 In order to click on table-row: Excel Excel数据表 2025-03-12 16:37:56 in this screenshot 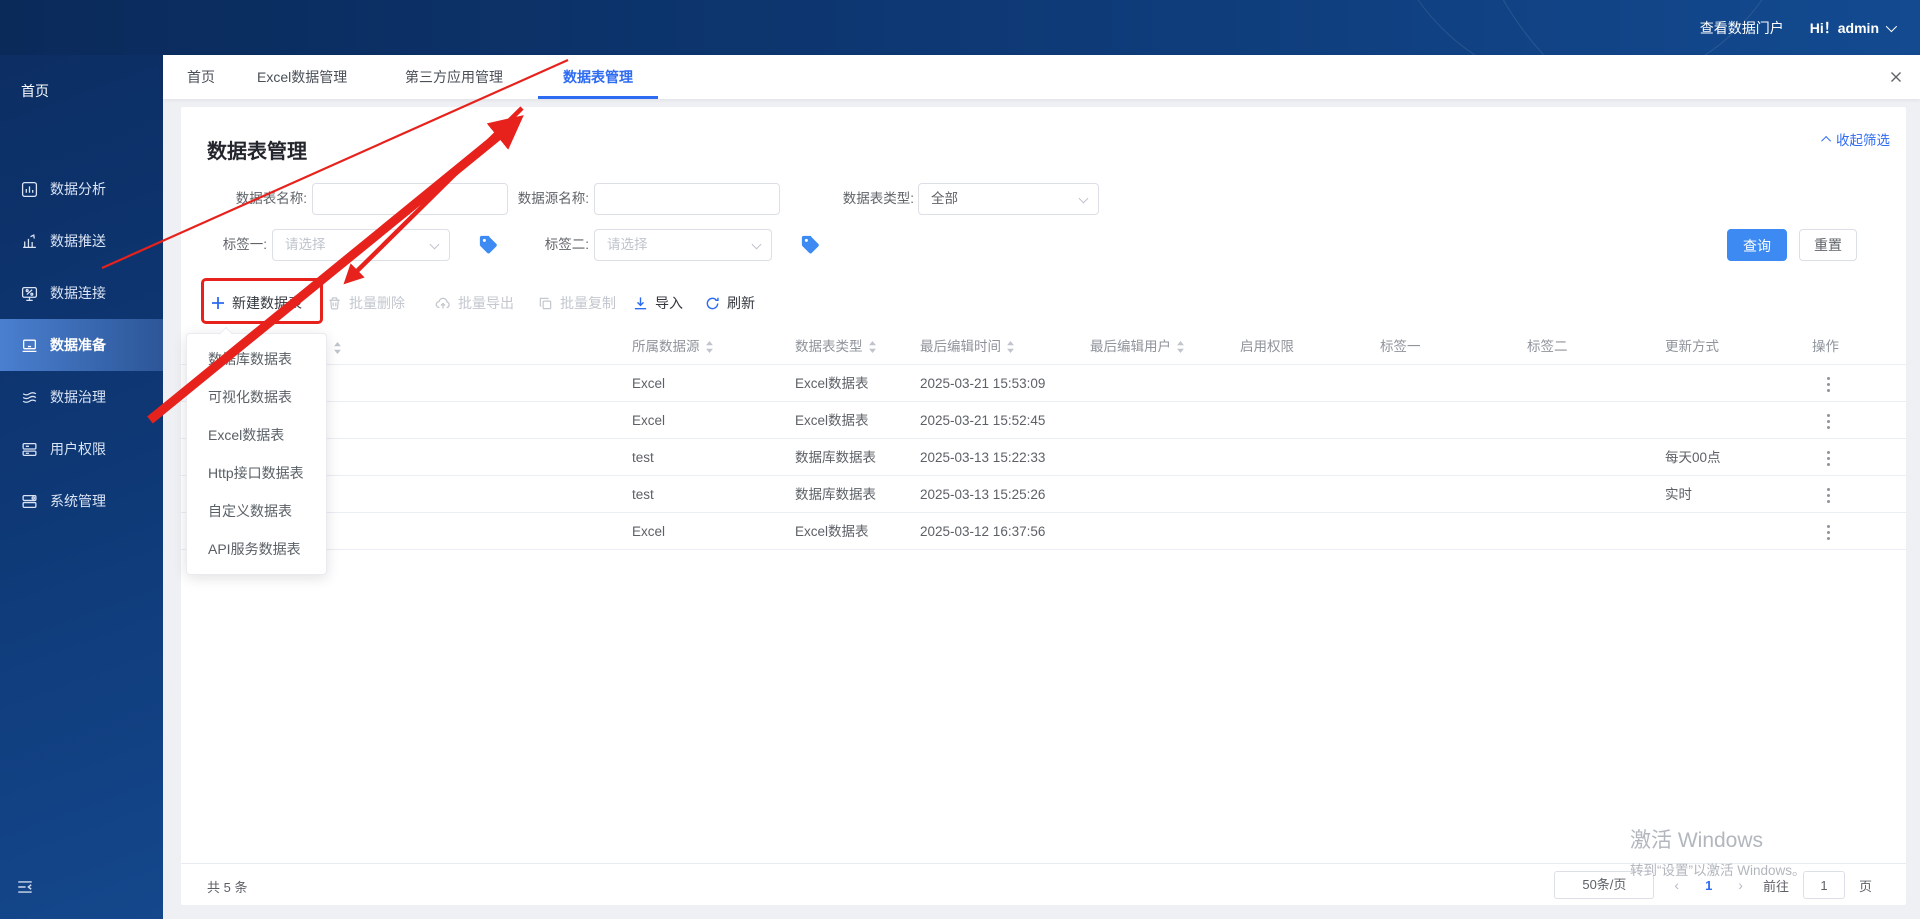, I will do `click(1043, 531)`.